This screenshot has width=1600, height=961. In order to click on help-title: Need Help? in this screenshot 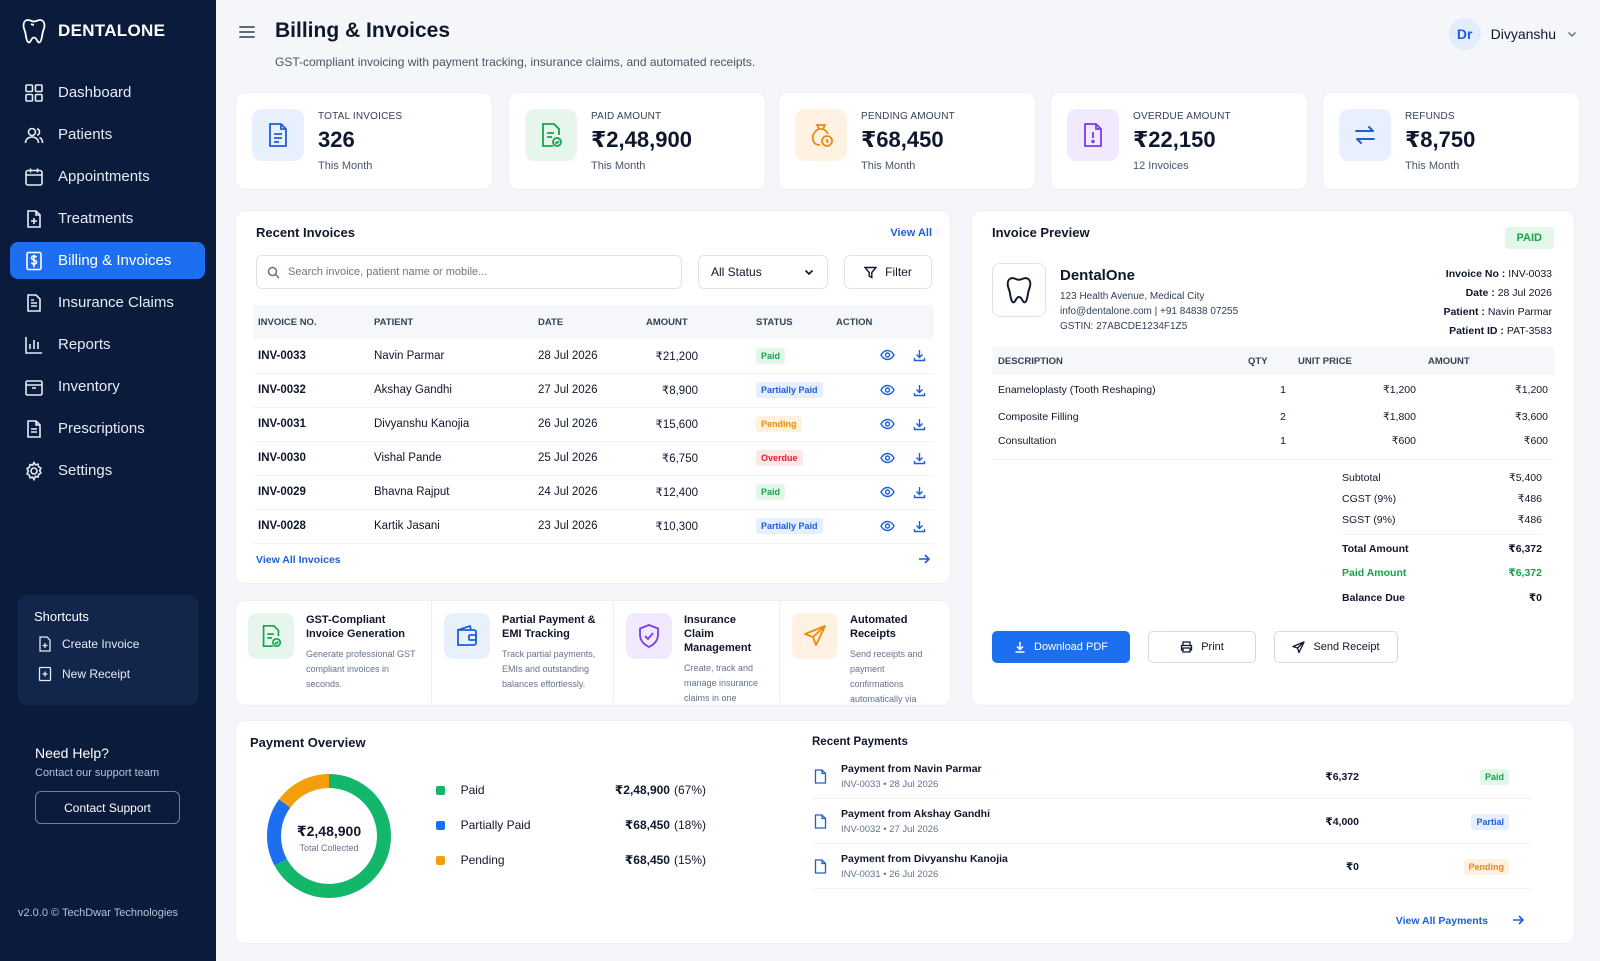, I will do `click(72, 753)`.